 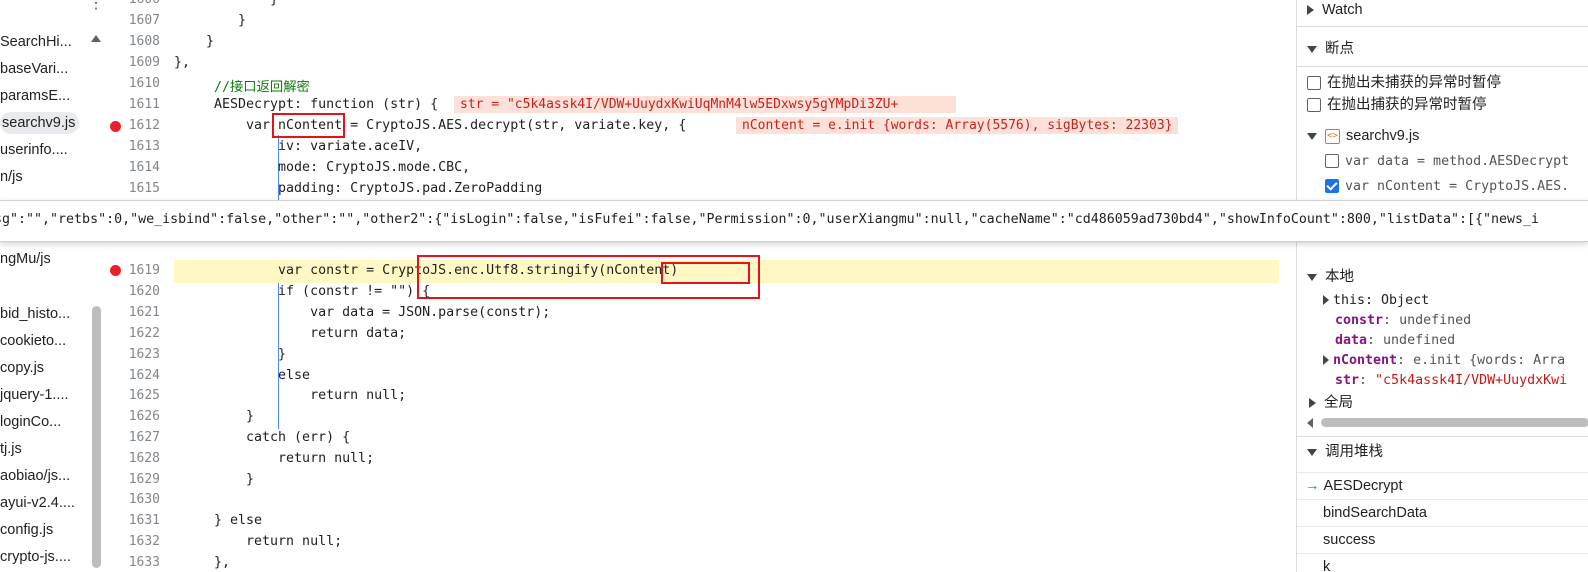 I want to click on scope-var-constr: constr: undefined, so click(x=1442, y=320).